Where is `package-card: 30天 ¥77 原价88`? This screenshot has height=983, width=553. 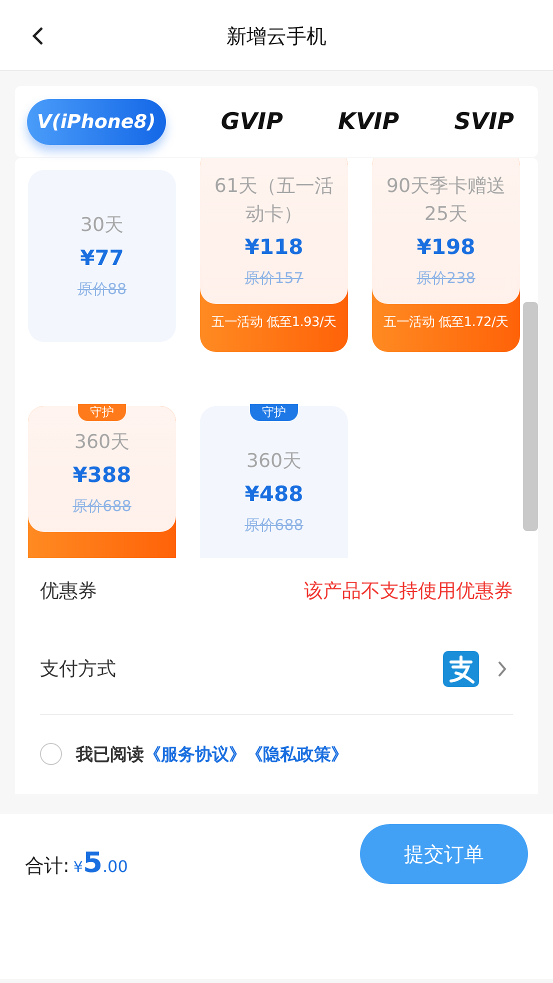
package-card: 30天 ¥77 原价88 is located at coordinates (102, 256).